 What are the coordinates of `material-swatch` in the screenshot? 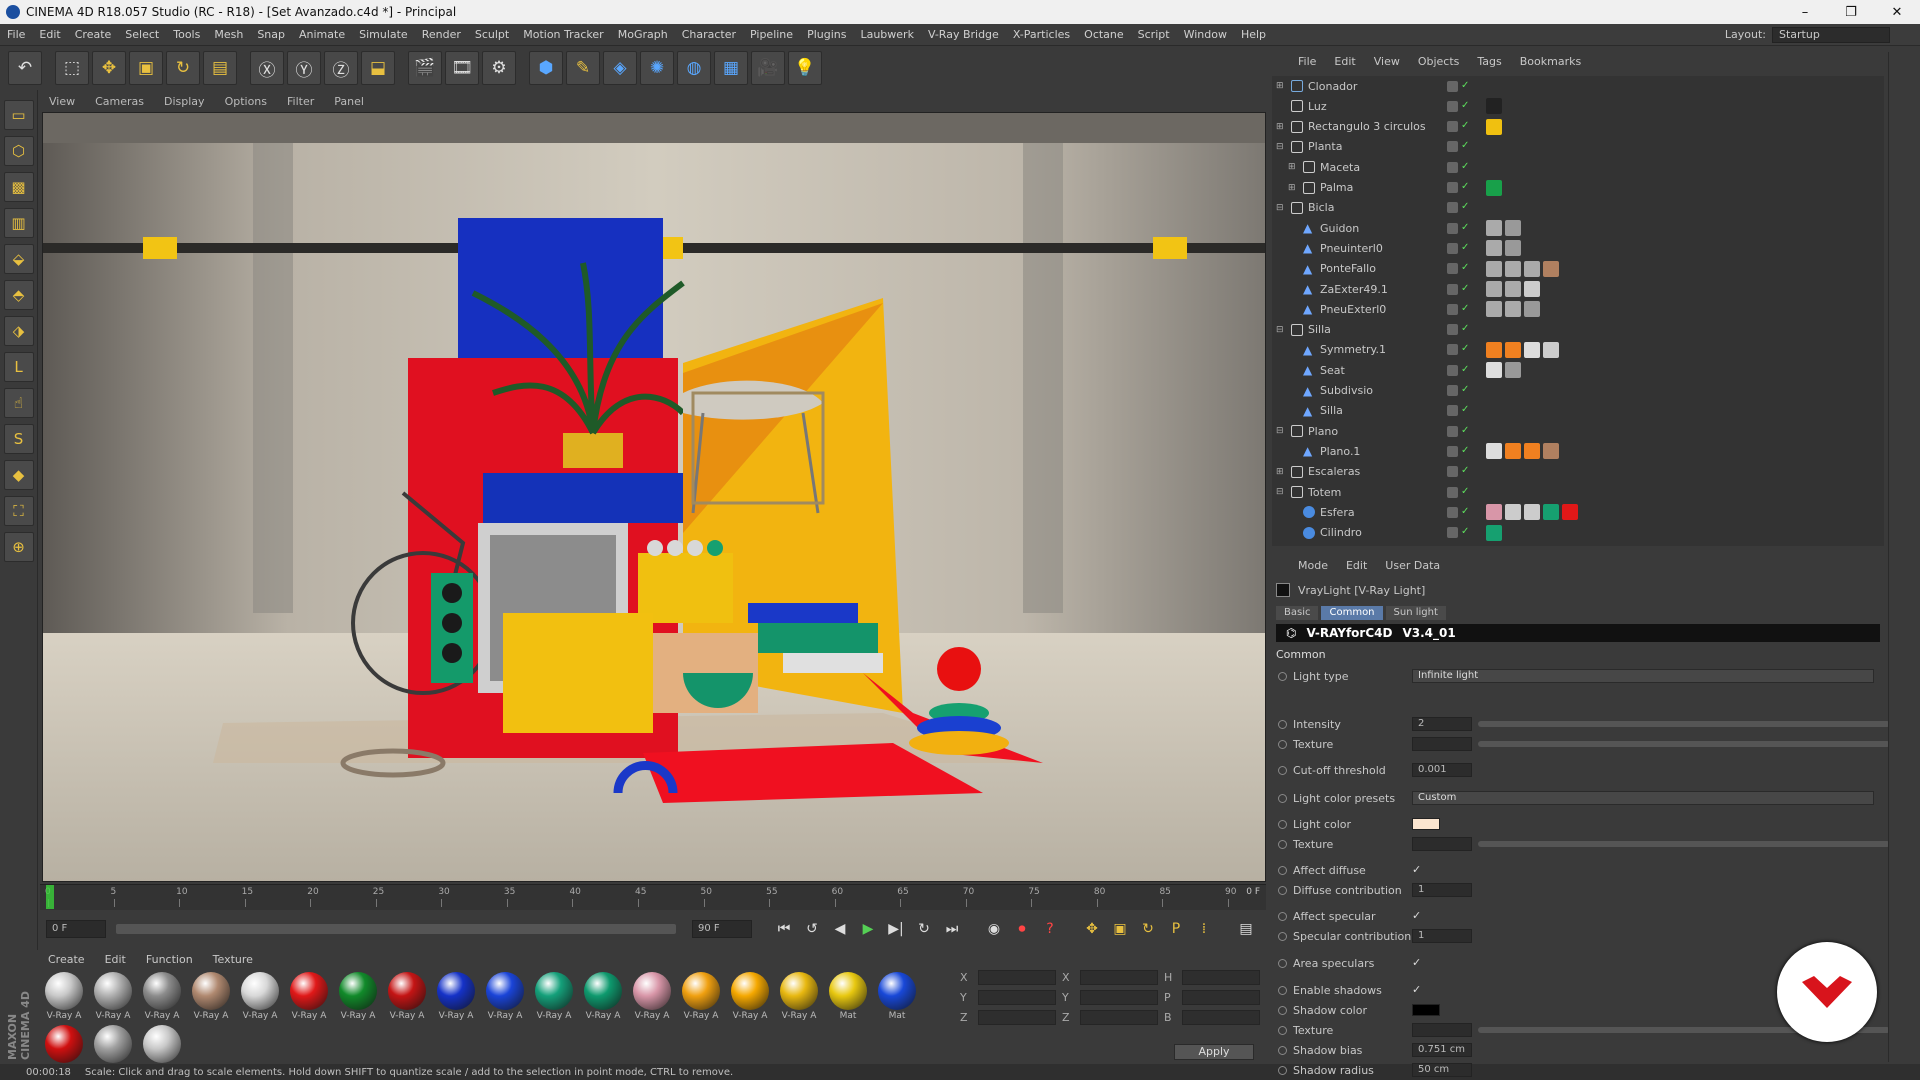 It's located at (64, 1044).